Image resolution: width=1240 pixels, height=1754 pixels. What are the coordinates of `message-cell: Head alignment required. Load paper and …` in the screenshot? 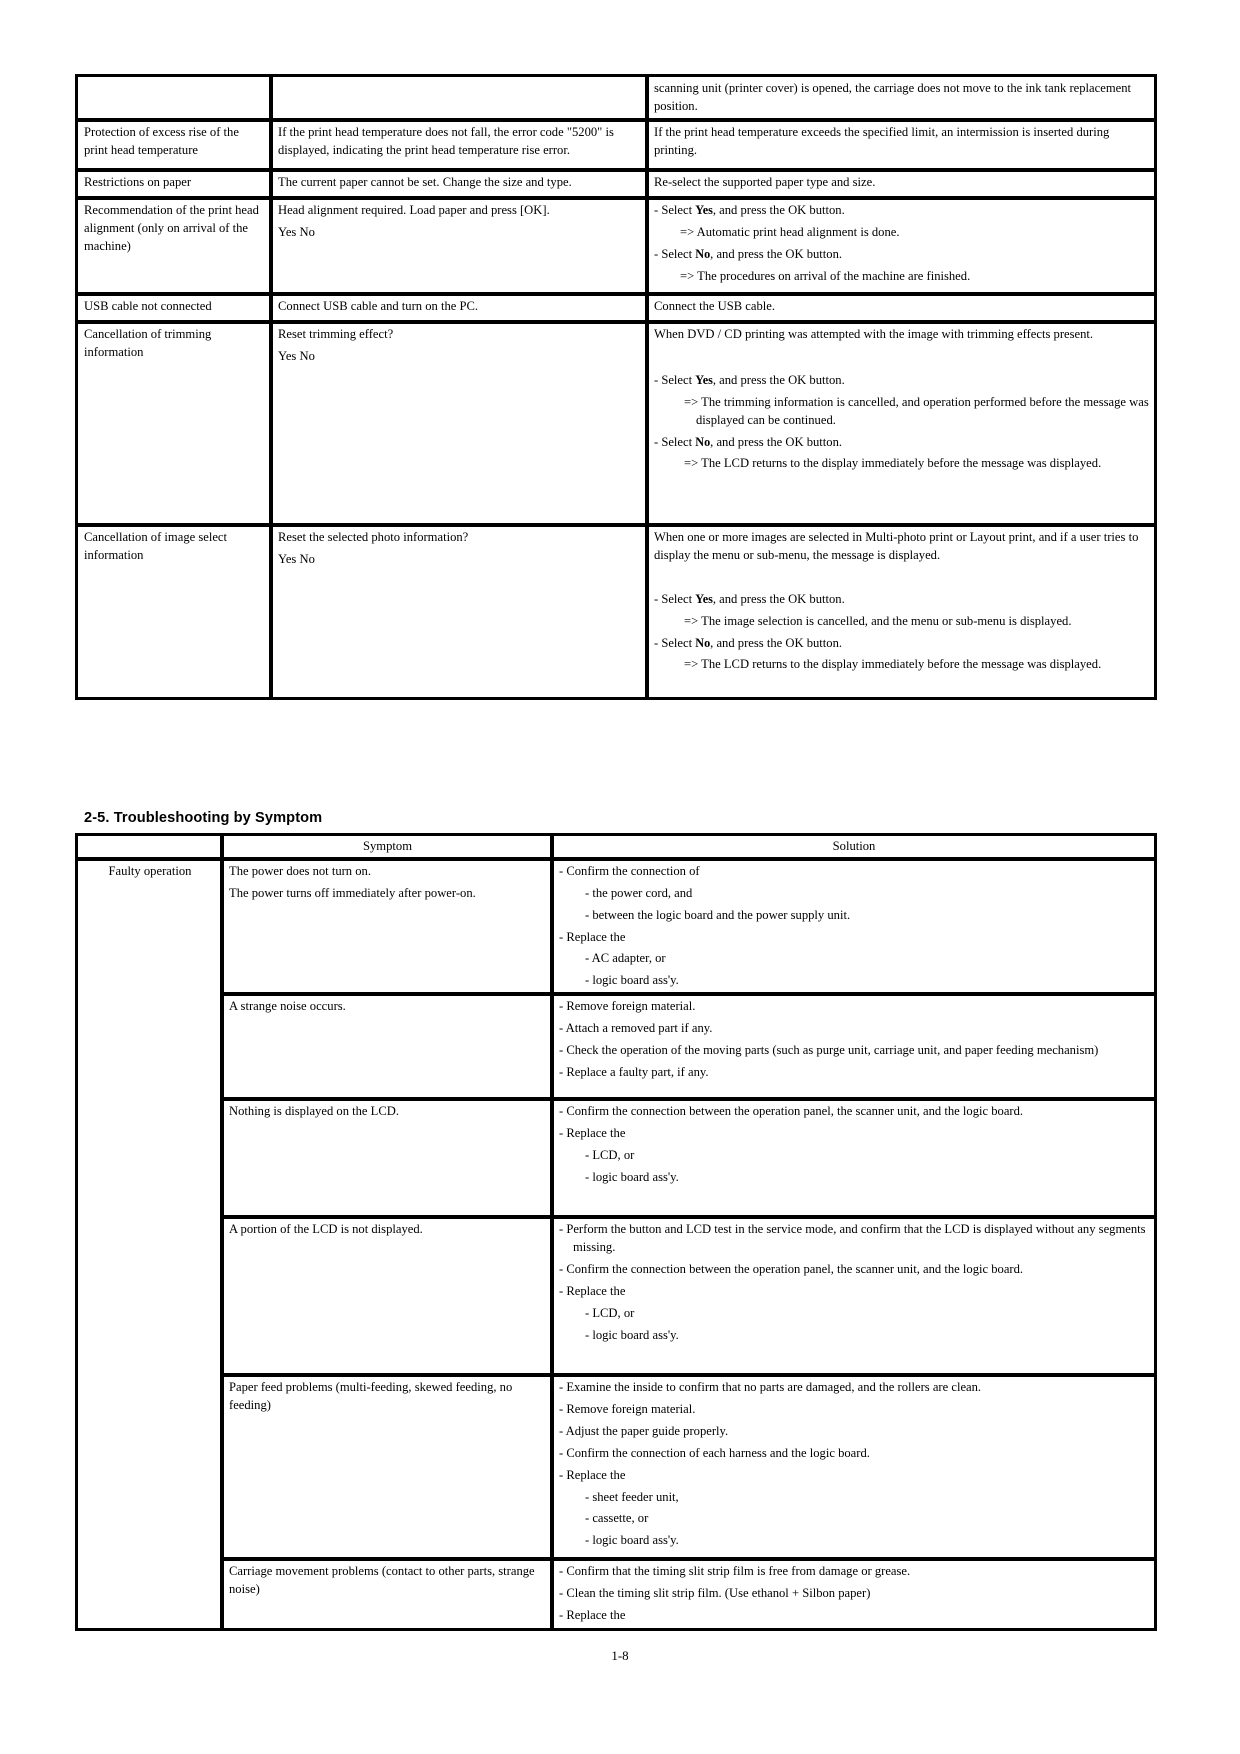 It's located at (459, 246).